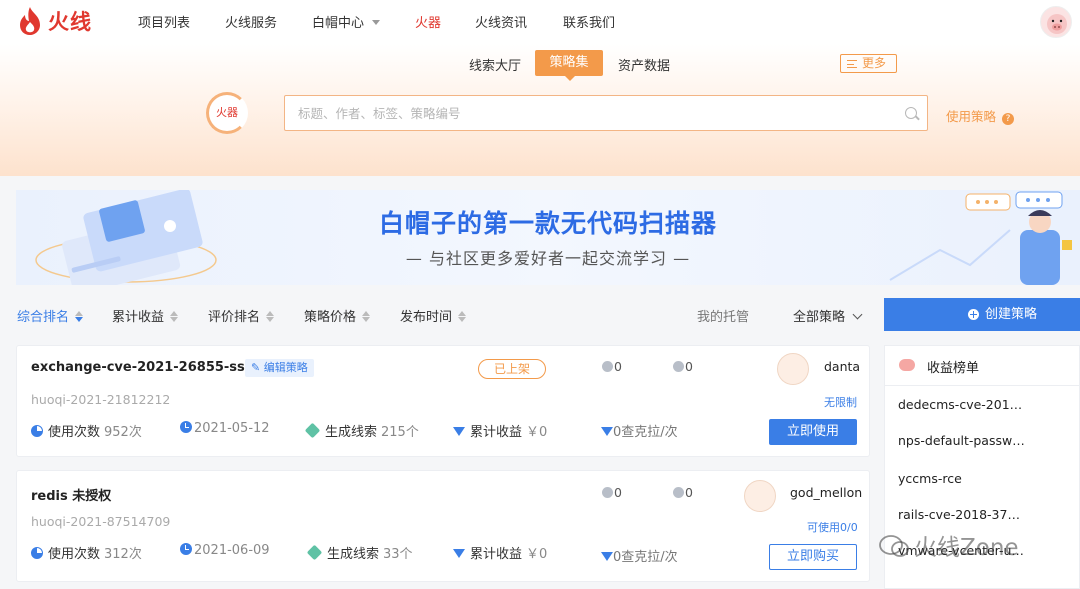 The width and height of the screenshot is (1080, 589). I want to click on nav-item-contact: 联系我们, so click(589, 21).